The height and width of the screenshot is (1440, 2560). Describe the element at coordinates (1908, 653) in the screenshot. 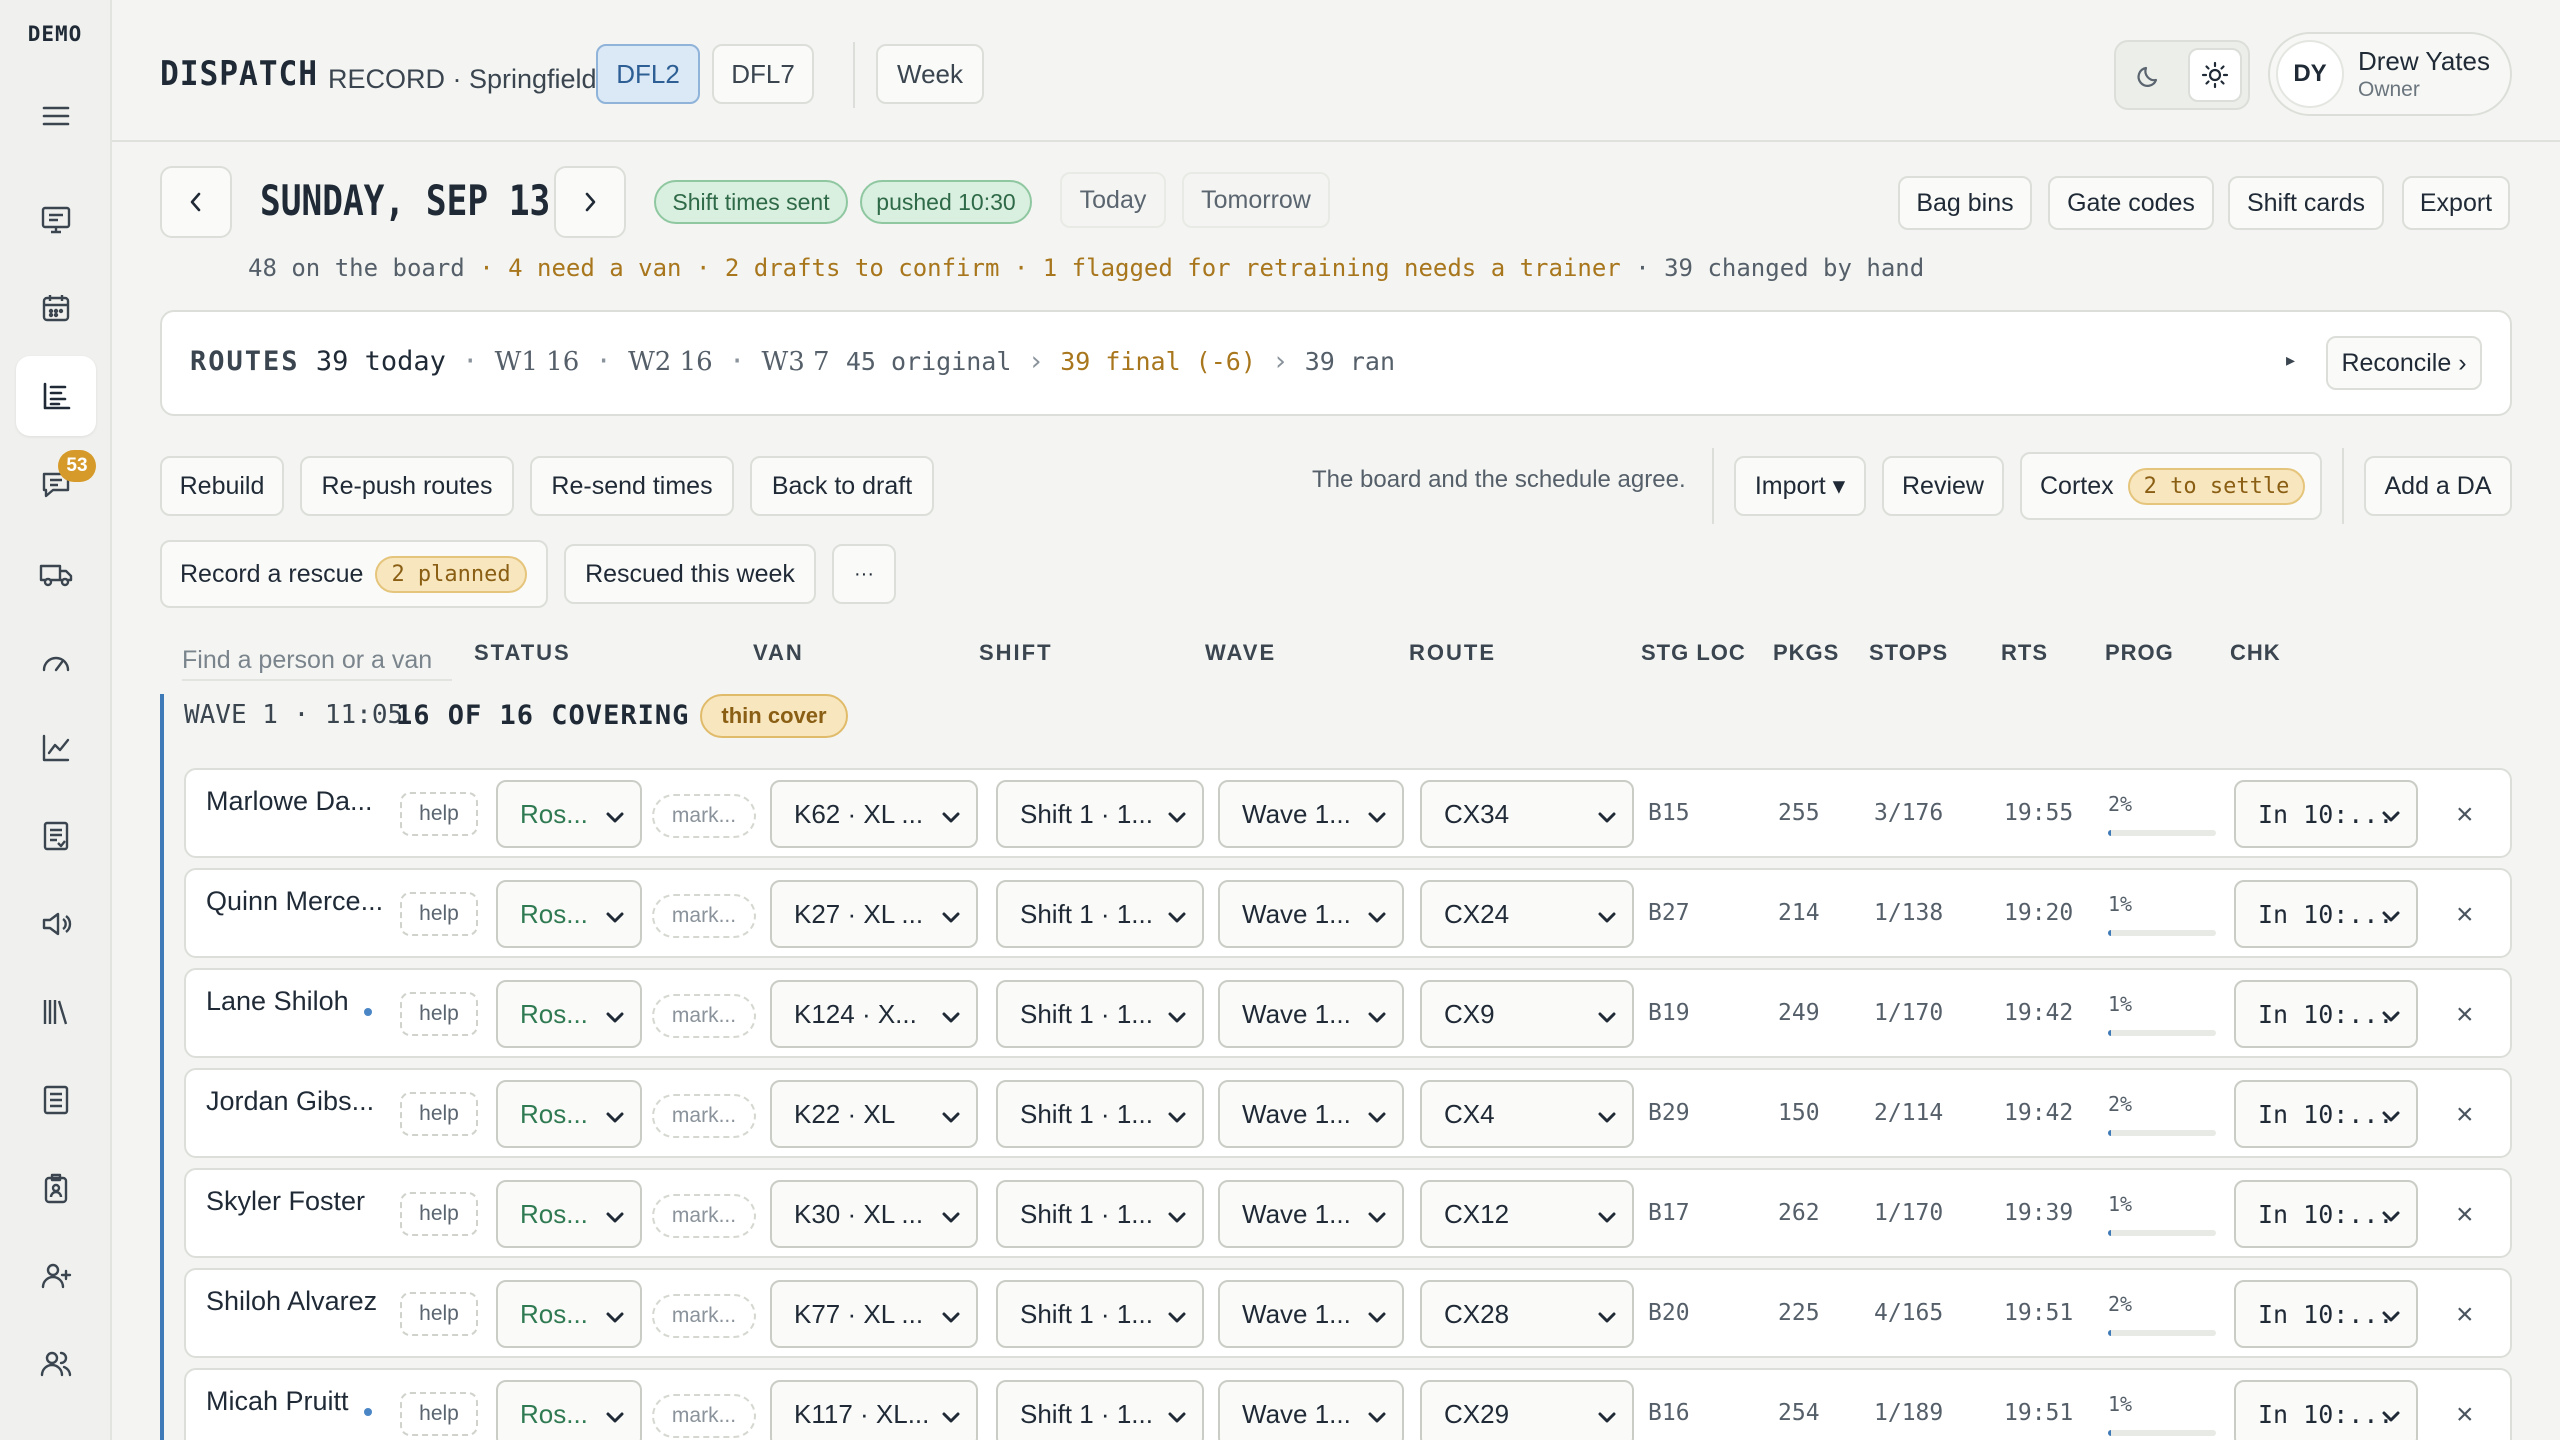

I see `header-stops: STOPS` at that location.